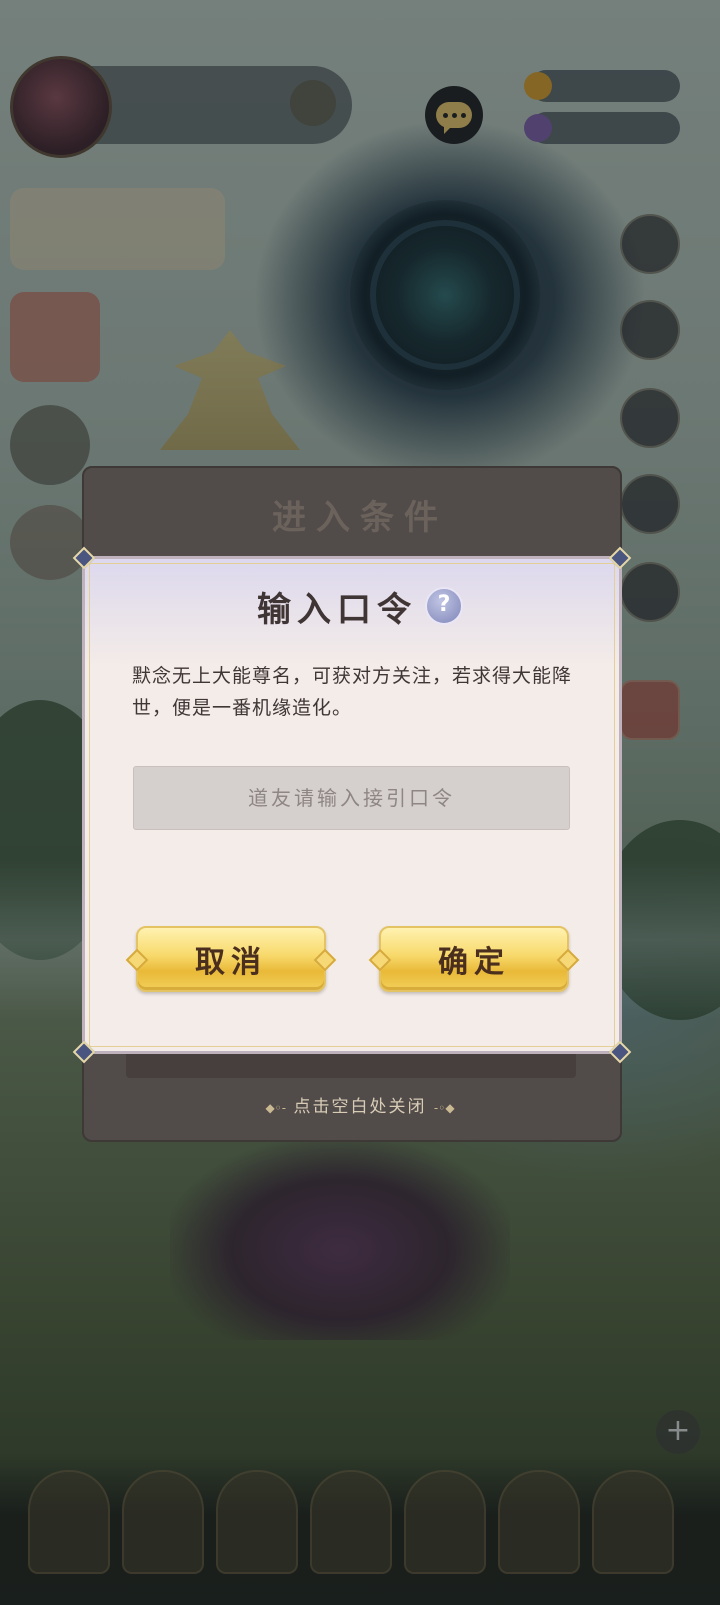 The width and height of the screenshot is (720, 1605). What do you see at coordinates (352, 692) in the screenshot?
I see `dialog-description: 默念无上大能尊名，可获对方关注，若求得大能降世，便是一番机缘造化。` at bounding box center [352, 692].